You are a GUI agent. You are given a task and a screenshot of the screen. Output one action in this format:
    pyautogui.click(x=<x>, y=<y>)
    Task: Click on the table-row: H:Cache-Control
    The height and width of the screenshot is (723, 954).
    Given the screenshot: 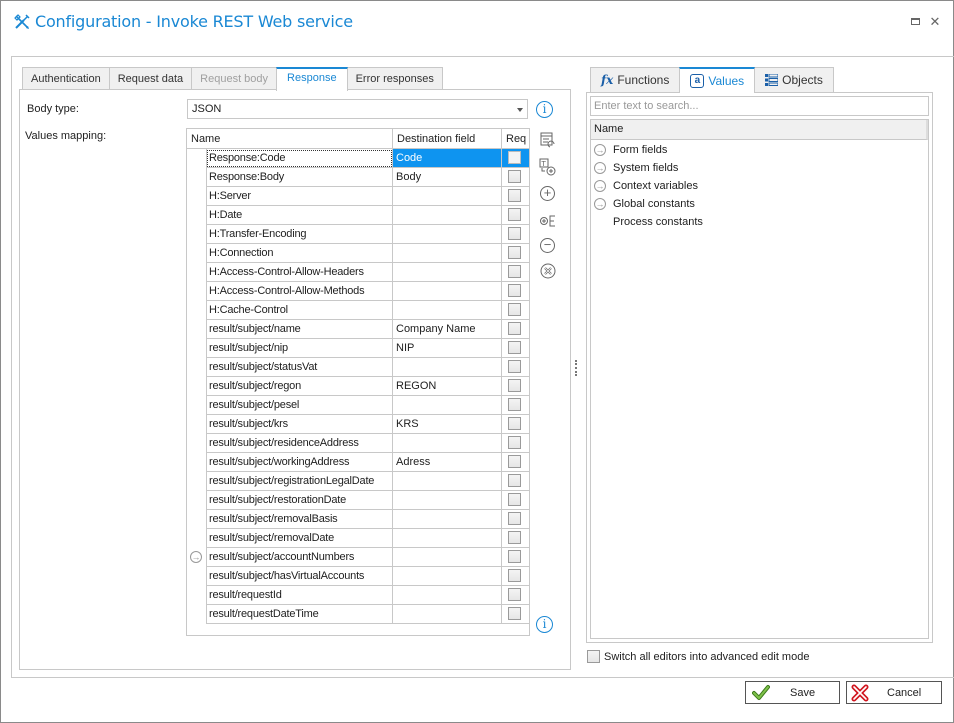 What is the action you would take?
    pyautogui.click(x=358, y=310)
    